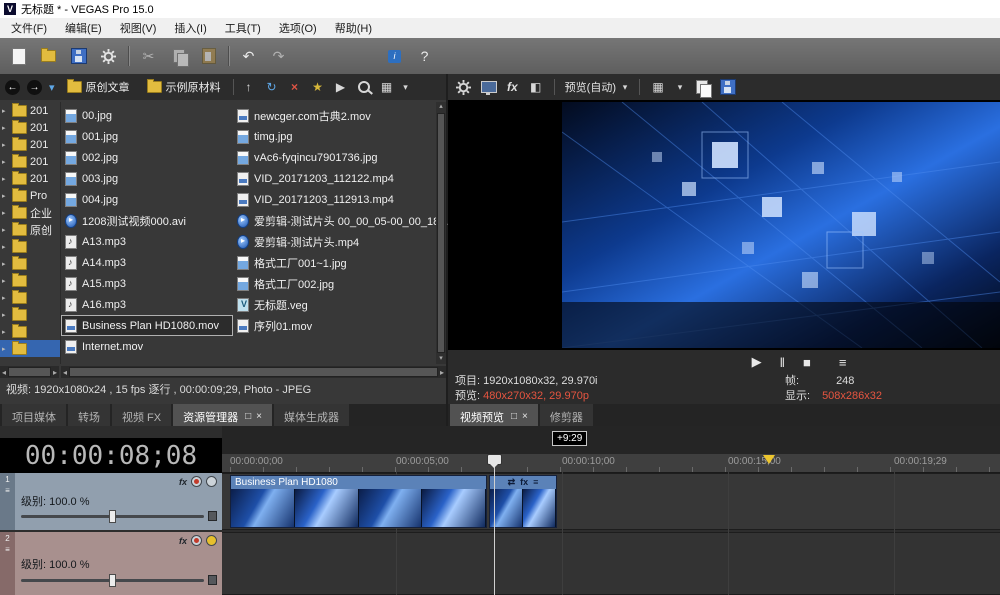 This screenshot has height=595, width=1000. I want to click on playhead-line, so click(494, 528).